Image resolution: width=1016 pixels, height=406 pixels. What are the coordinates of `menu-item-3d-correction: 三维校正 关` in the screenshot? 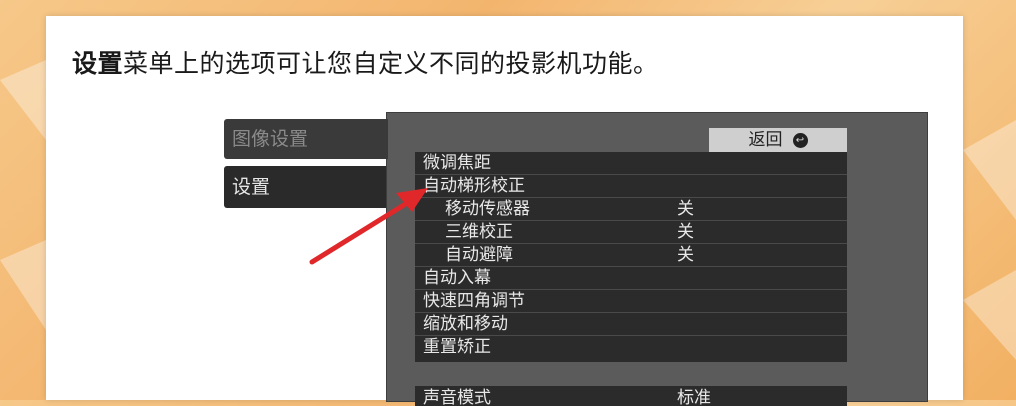 It's located at (631, 232).